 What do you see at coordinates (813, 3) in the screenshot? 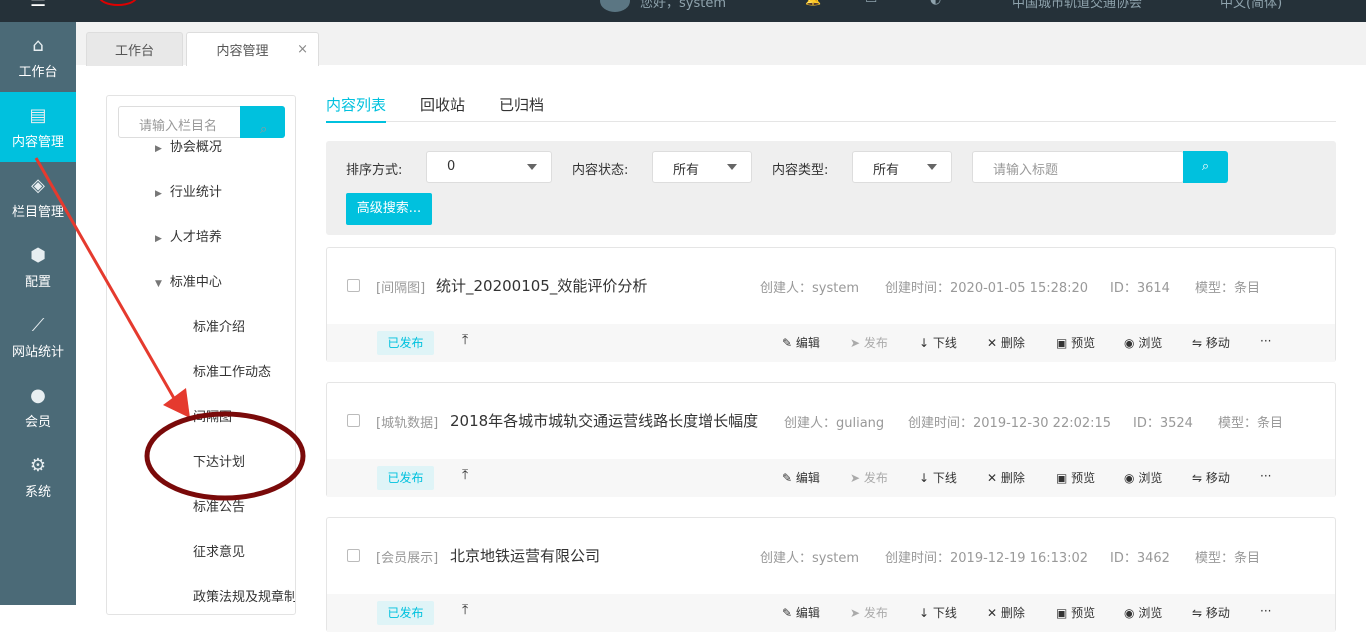
I see `bell-icon: 🔔` at bounding box center [813, 3].